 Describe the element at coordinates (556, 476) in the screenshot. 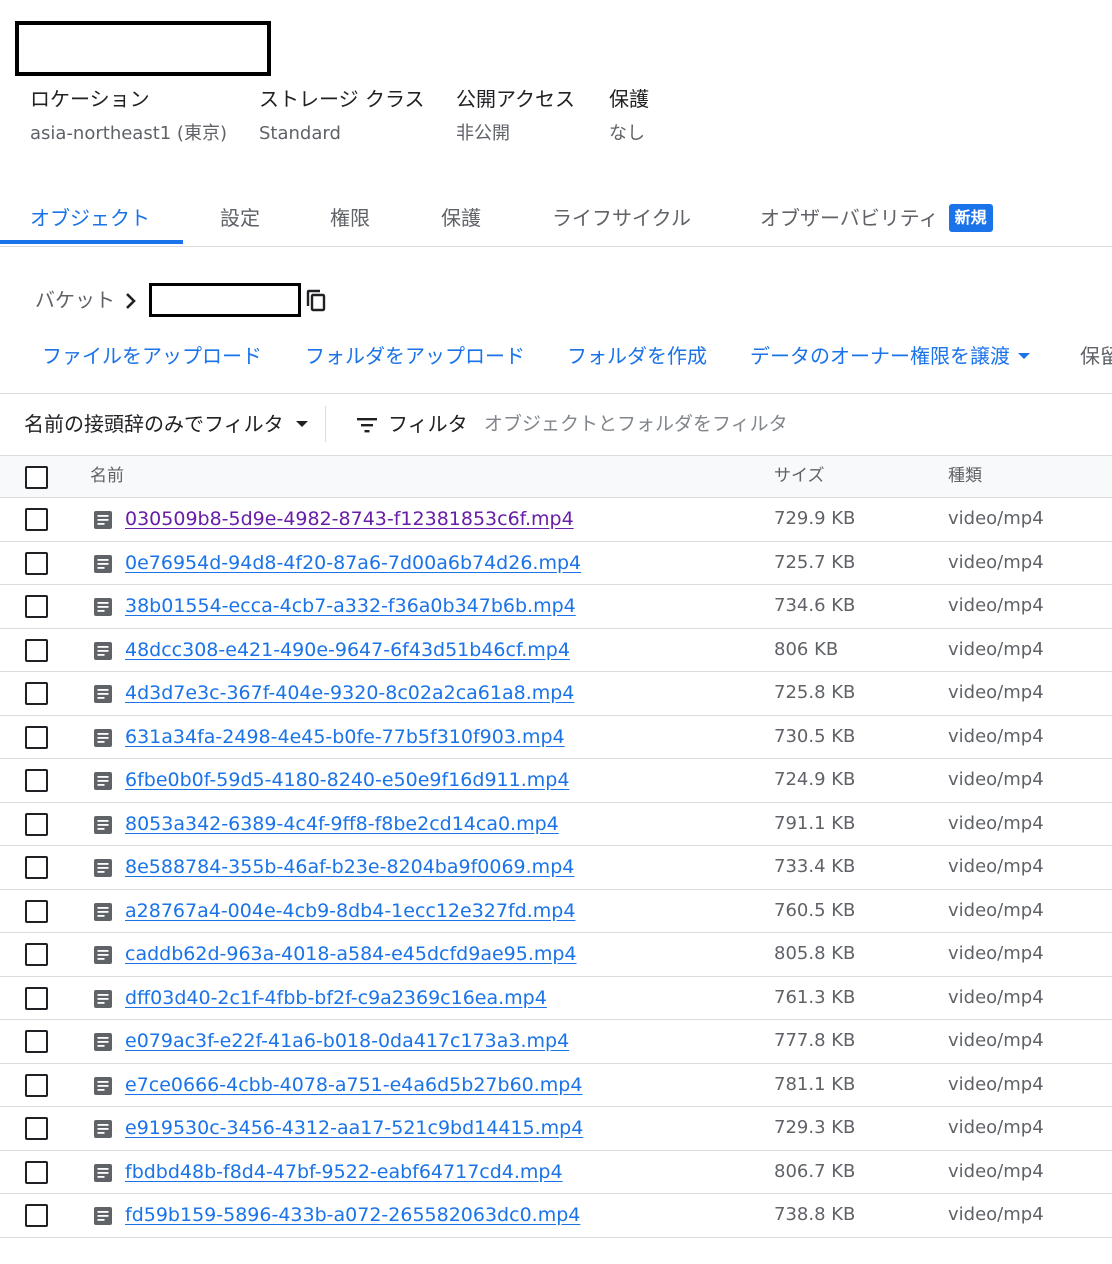

I see `table-header: 名前 サイズ 種類` at that location.